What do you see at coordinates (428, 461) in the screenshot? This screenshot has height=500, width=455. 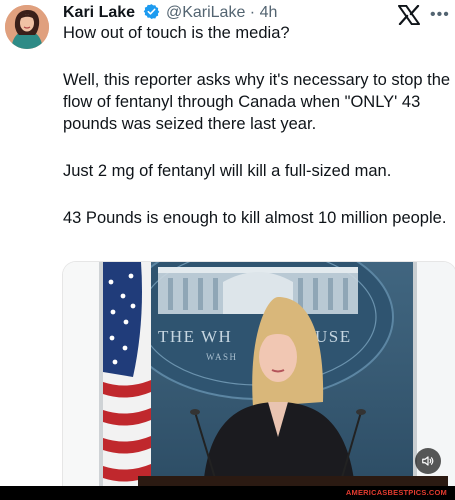 I see `speaker-icon` at bounding box center [428, 461].